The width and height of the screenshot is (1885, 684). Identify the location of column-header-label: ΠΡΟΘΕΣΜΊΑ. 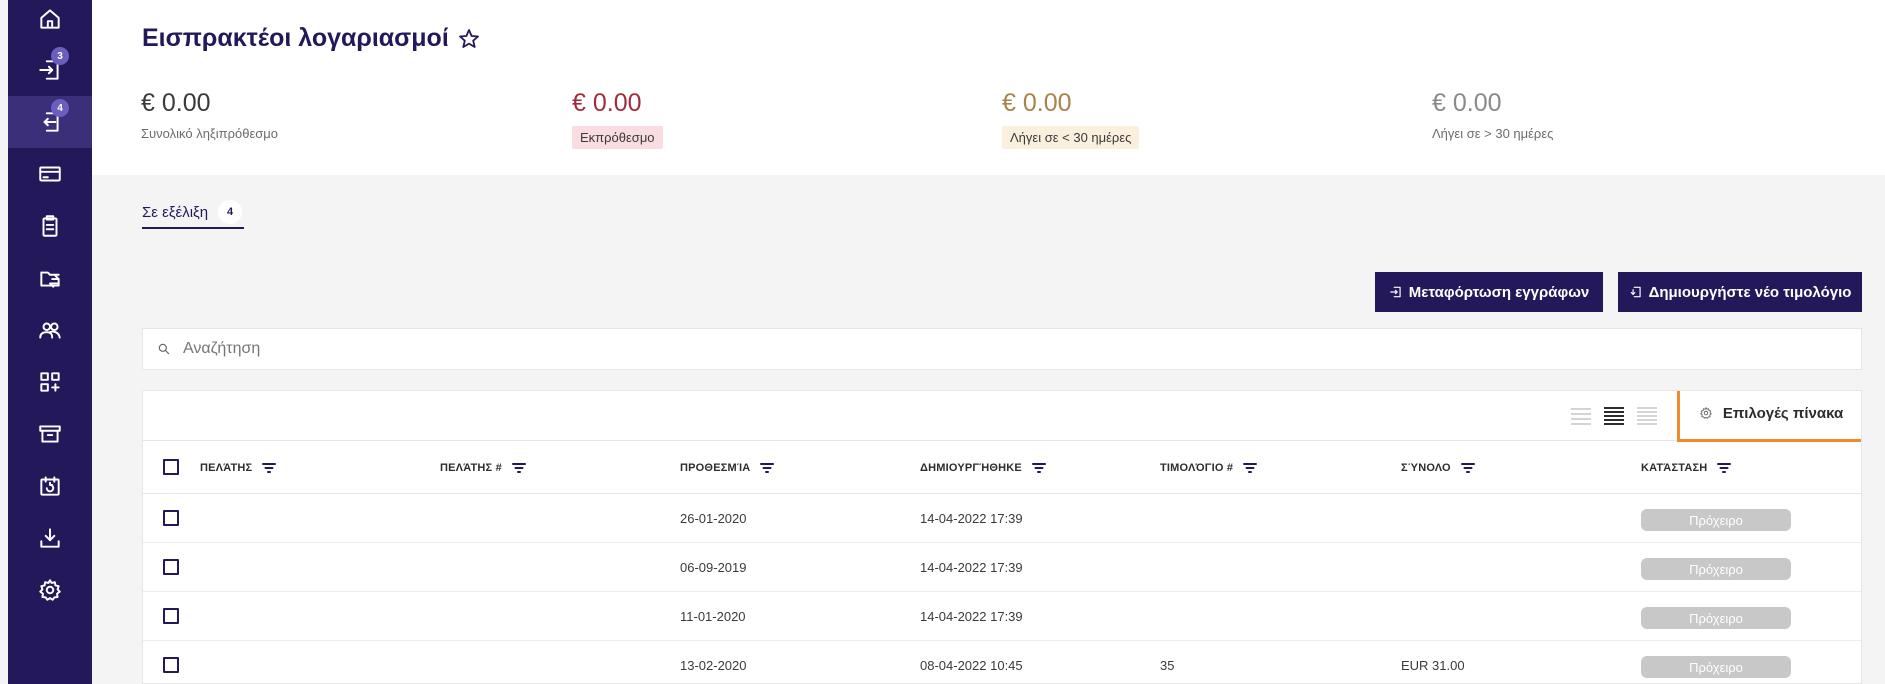
(715, 467).